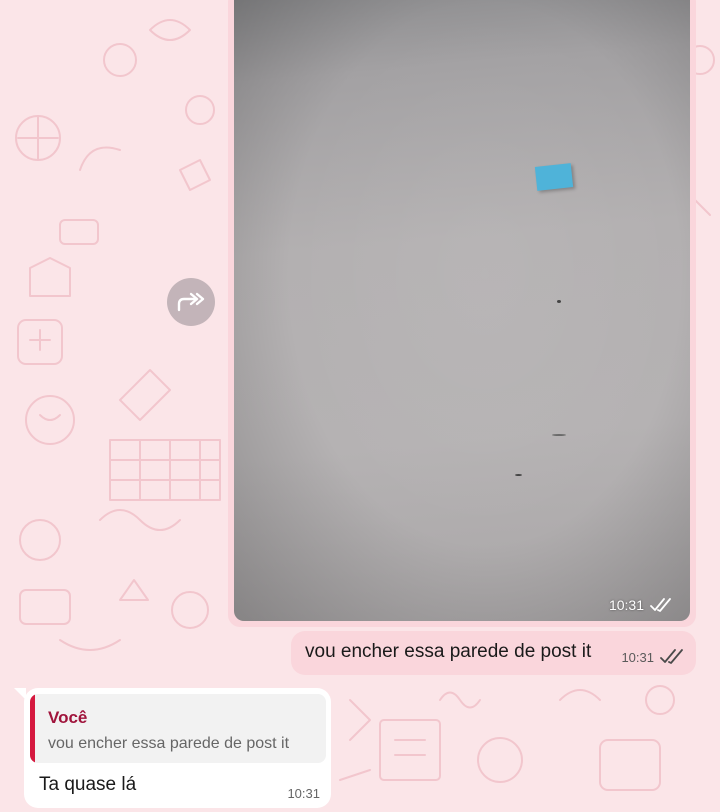  I want to click on message-text: vou encher essa parede de post it, so click(448, 651).